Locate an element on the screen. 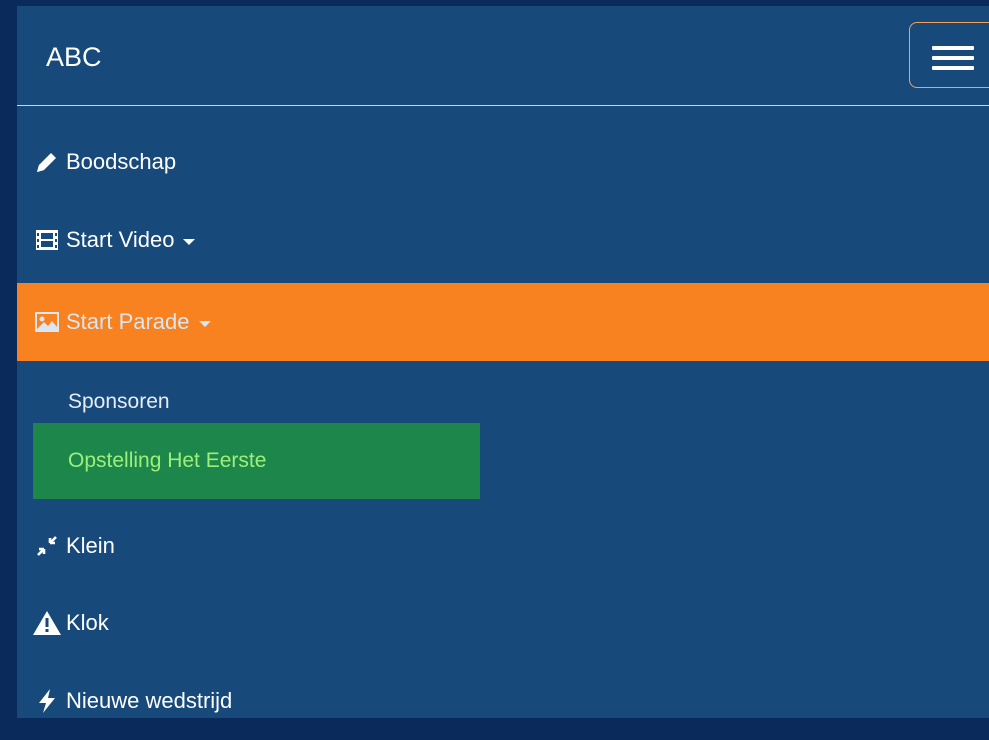  flash-icon is located at coordinates (47, 701).